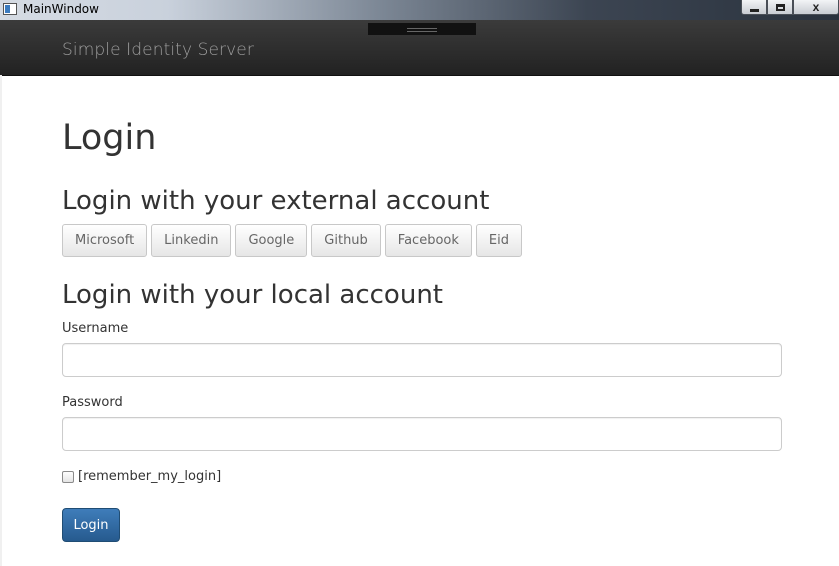 This screenshot has width=839, height=566. What do you see at coordinates (422, 360) in the screenshot?
I see `username-field` at bounding box center [422, 360].